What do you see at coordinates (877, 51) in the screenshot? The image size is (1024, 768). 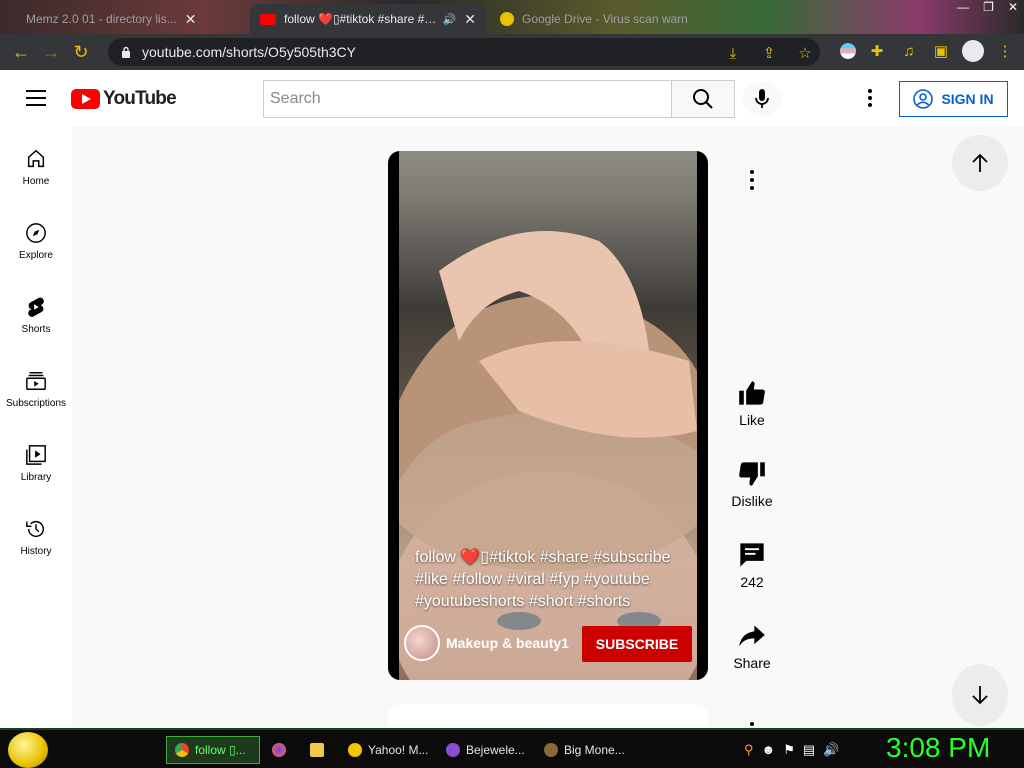 I see `extensions-puzzle-icon: ✚` at bounding box center [877, 51].